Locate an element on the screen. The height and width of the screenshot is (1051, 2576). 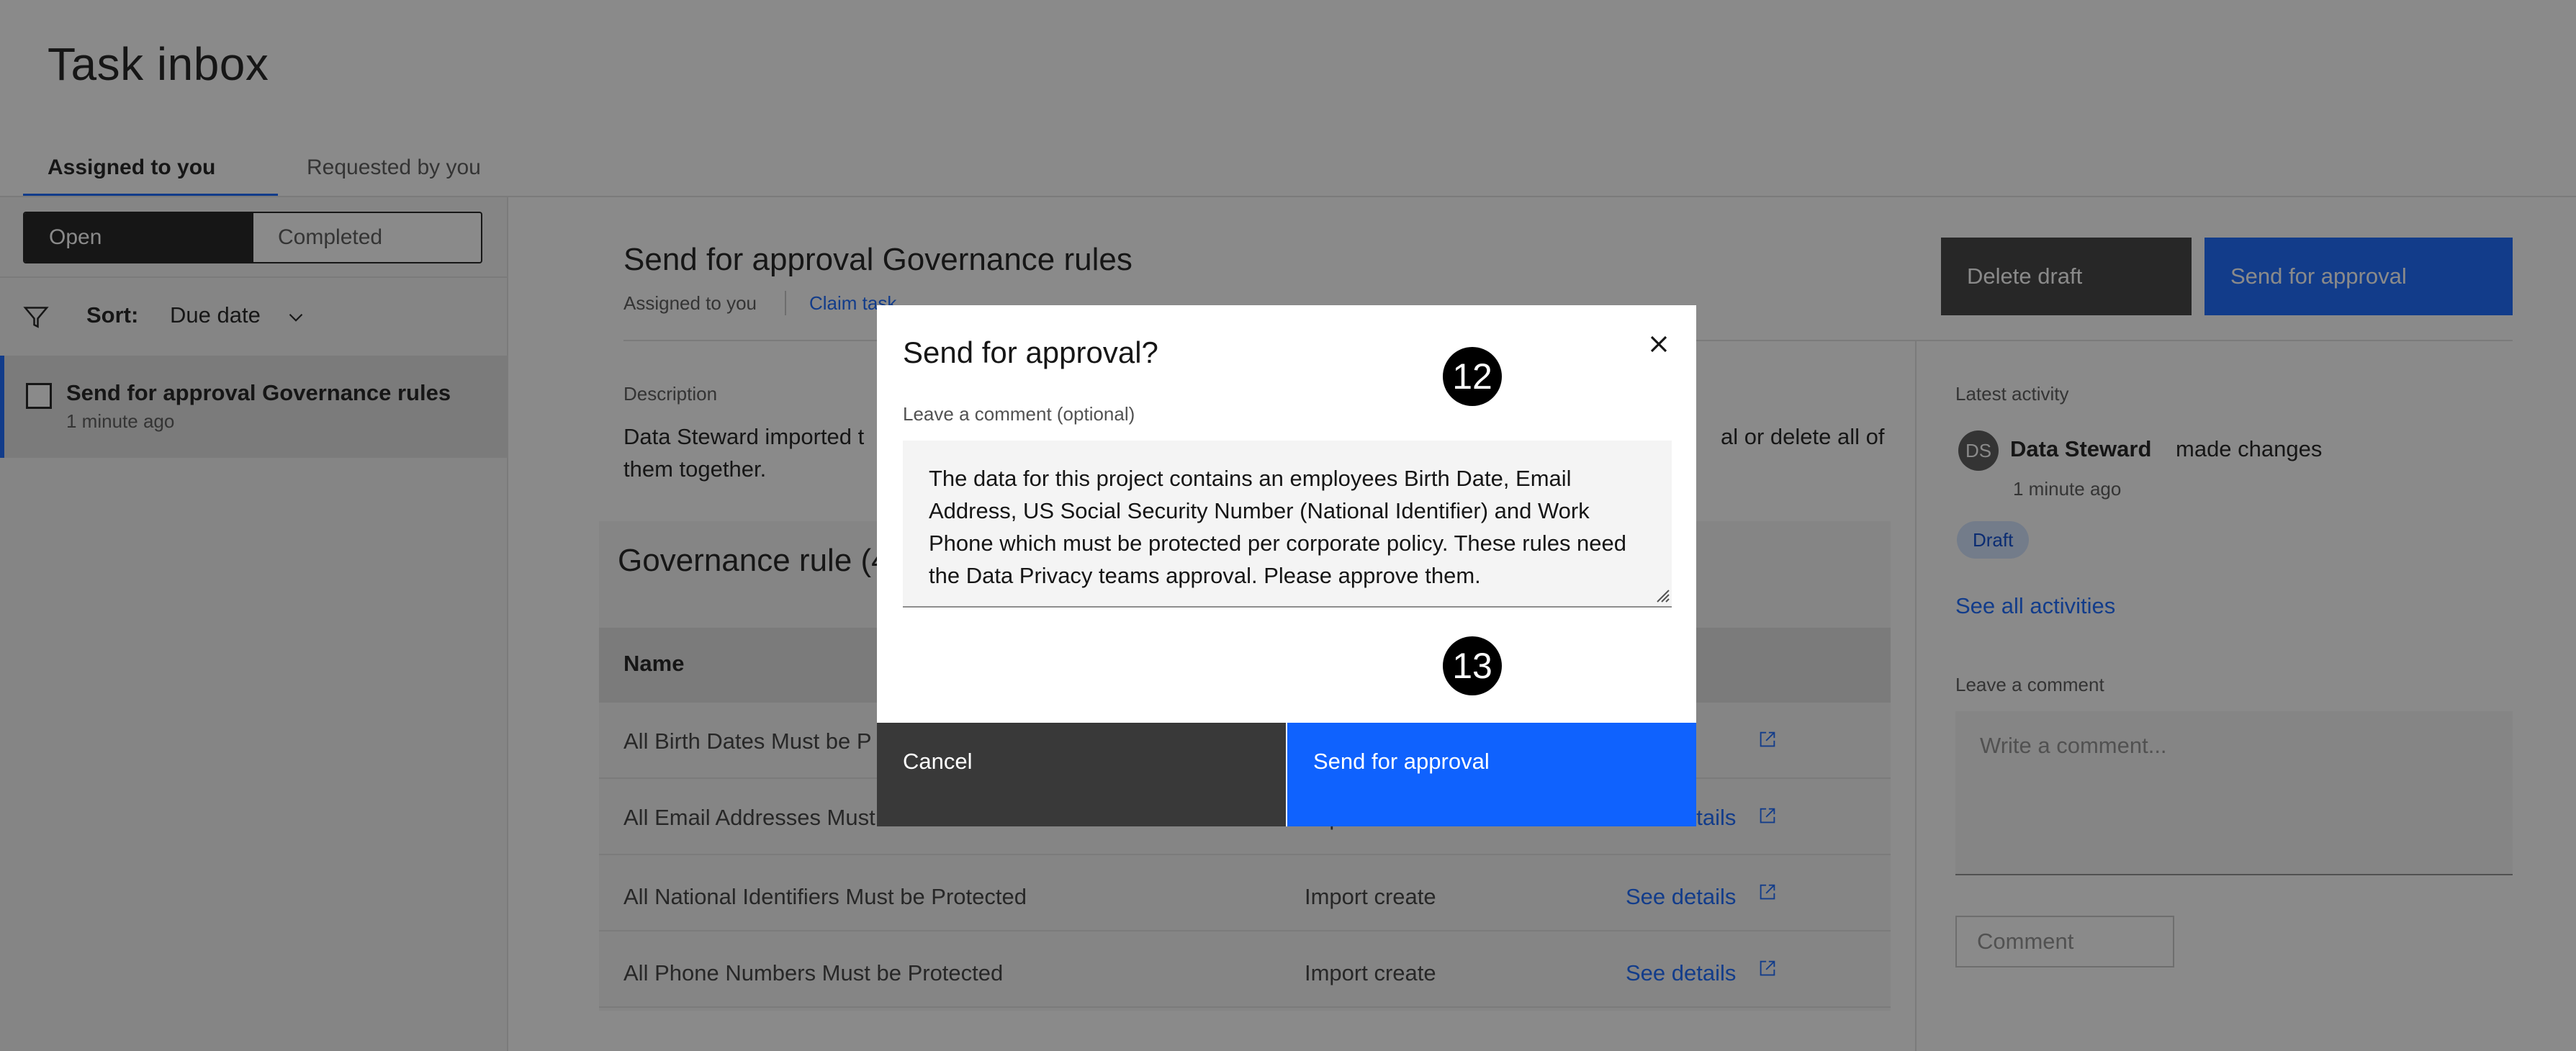
modal-comment-label: Leave a comment (optional) is located at coordinates (1019, 414).